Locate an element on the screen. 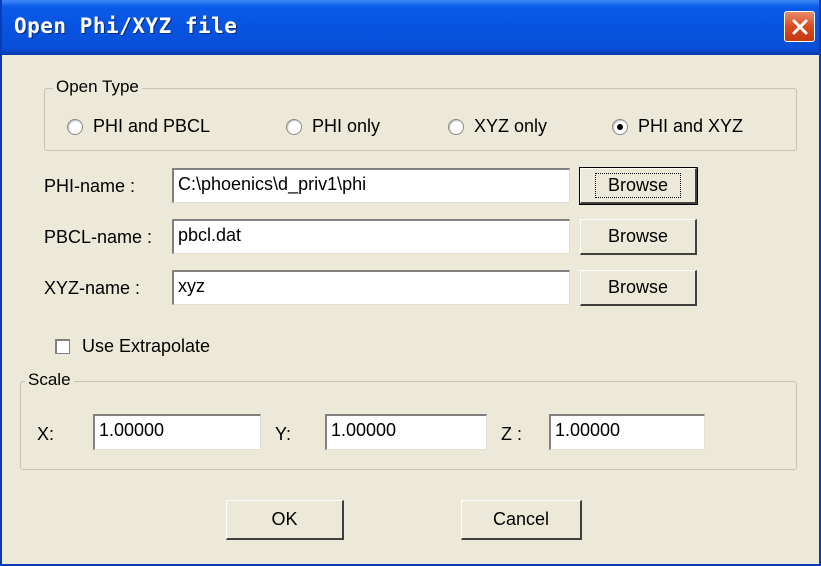 Image resolution: width=821 pixels, height=566 pixels. radio-phi-and-pbcl: PHI and PBCL is located at coordinates (138, 126).